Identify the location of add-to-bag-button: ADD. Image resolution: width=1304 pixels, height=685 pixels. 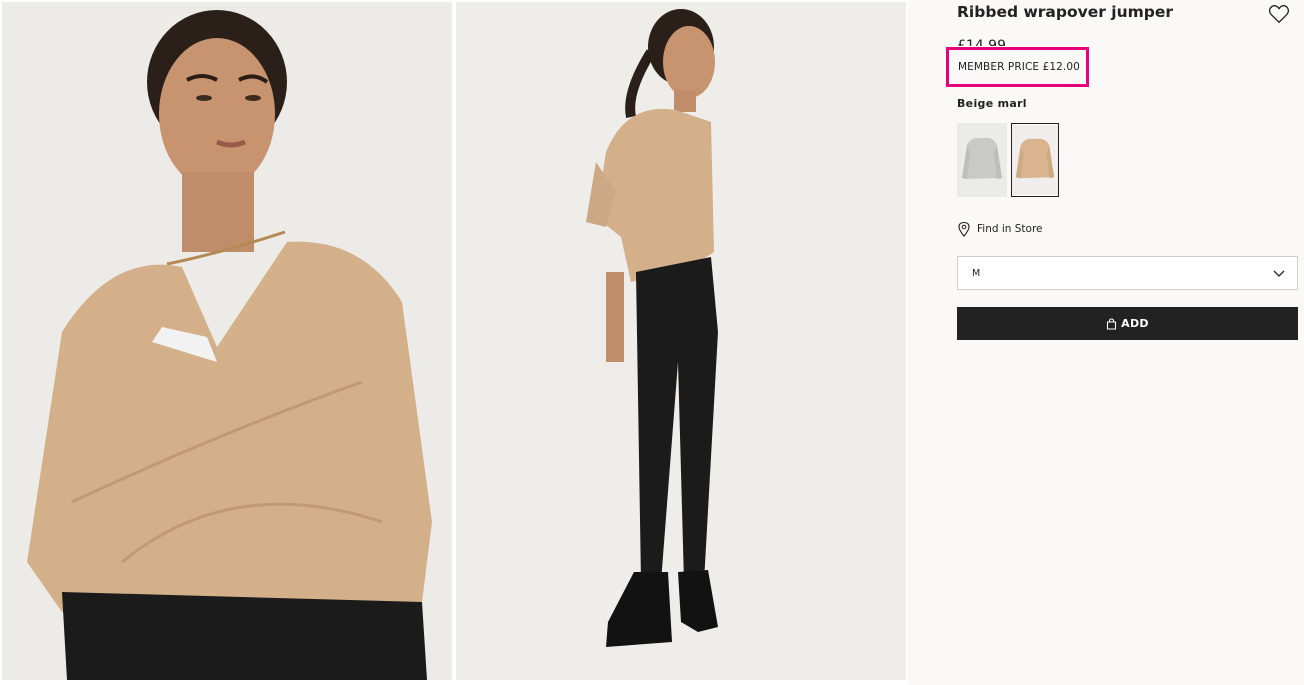
(1127, 323).